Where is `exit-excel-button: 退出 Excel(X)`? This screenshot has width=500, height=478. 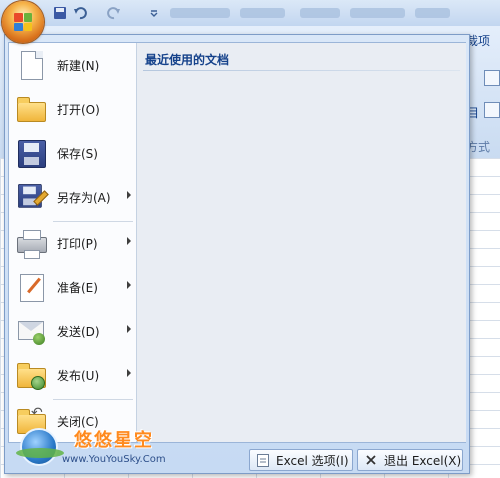
exit-excel-button: 退出 Excel(X) is located at coordinates (410, 460).